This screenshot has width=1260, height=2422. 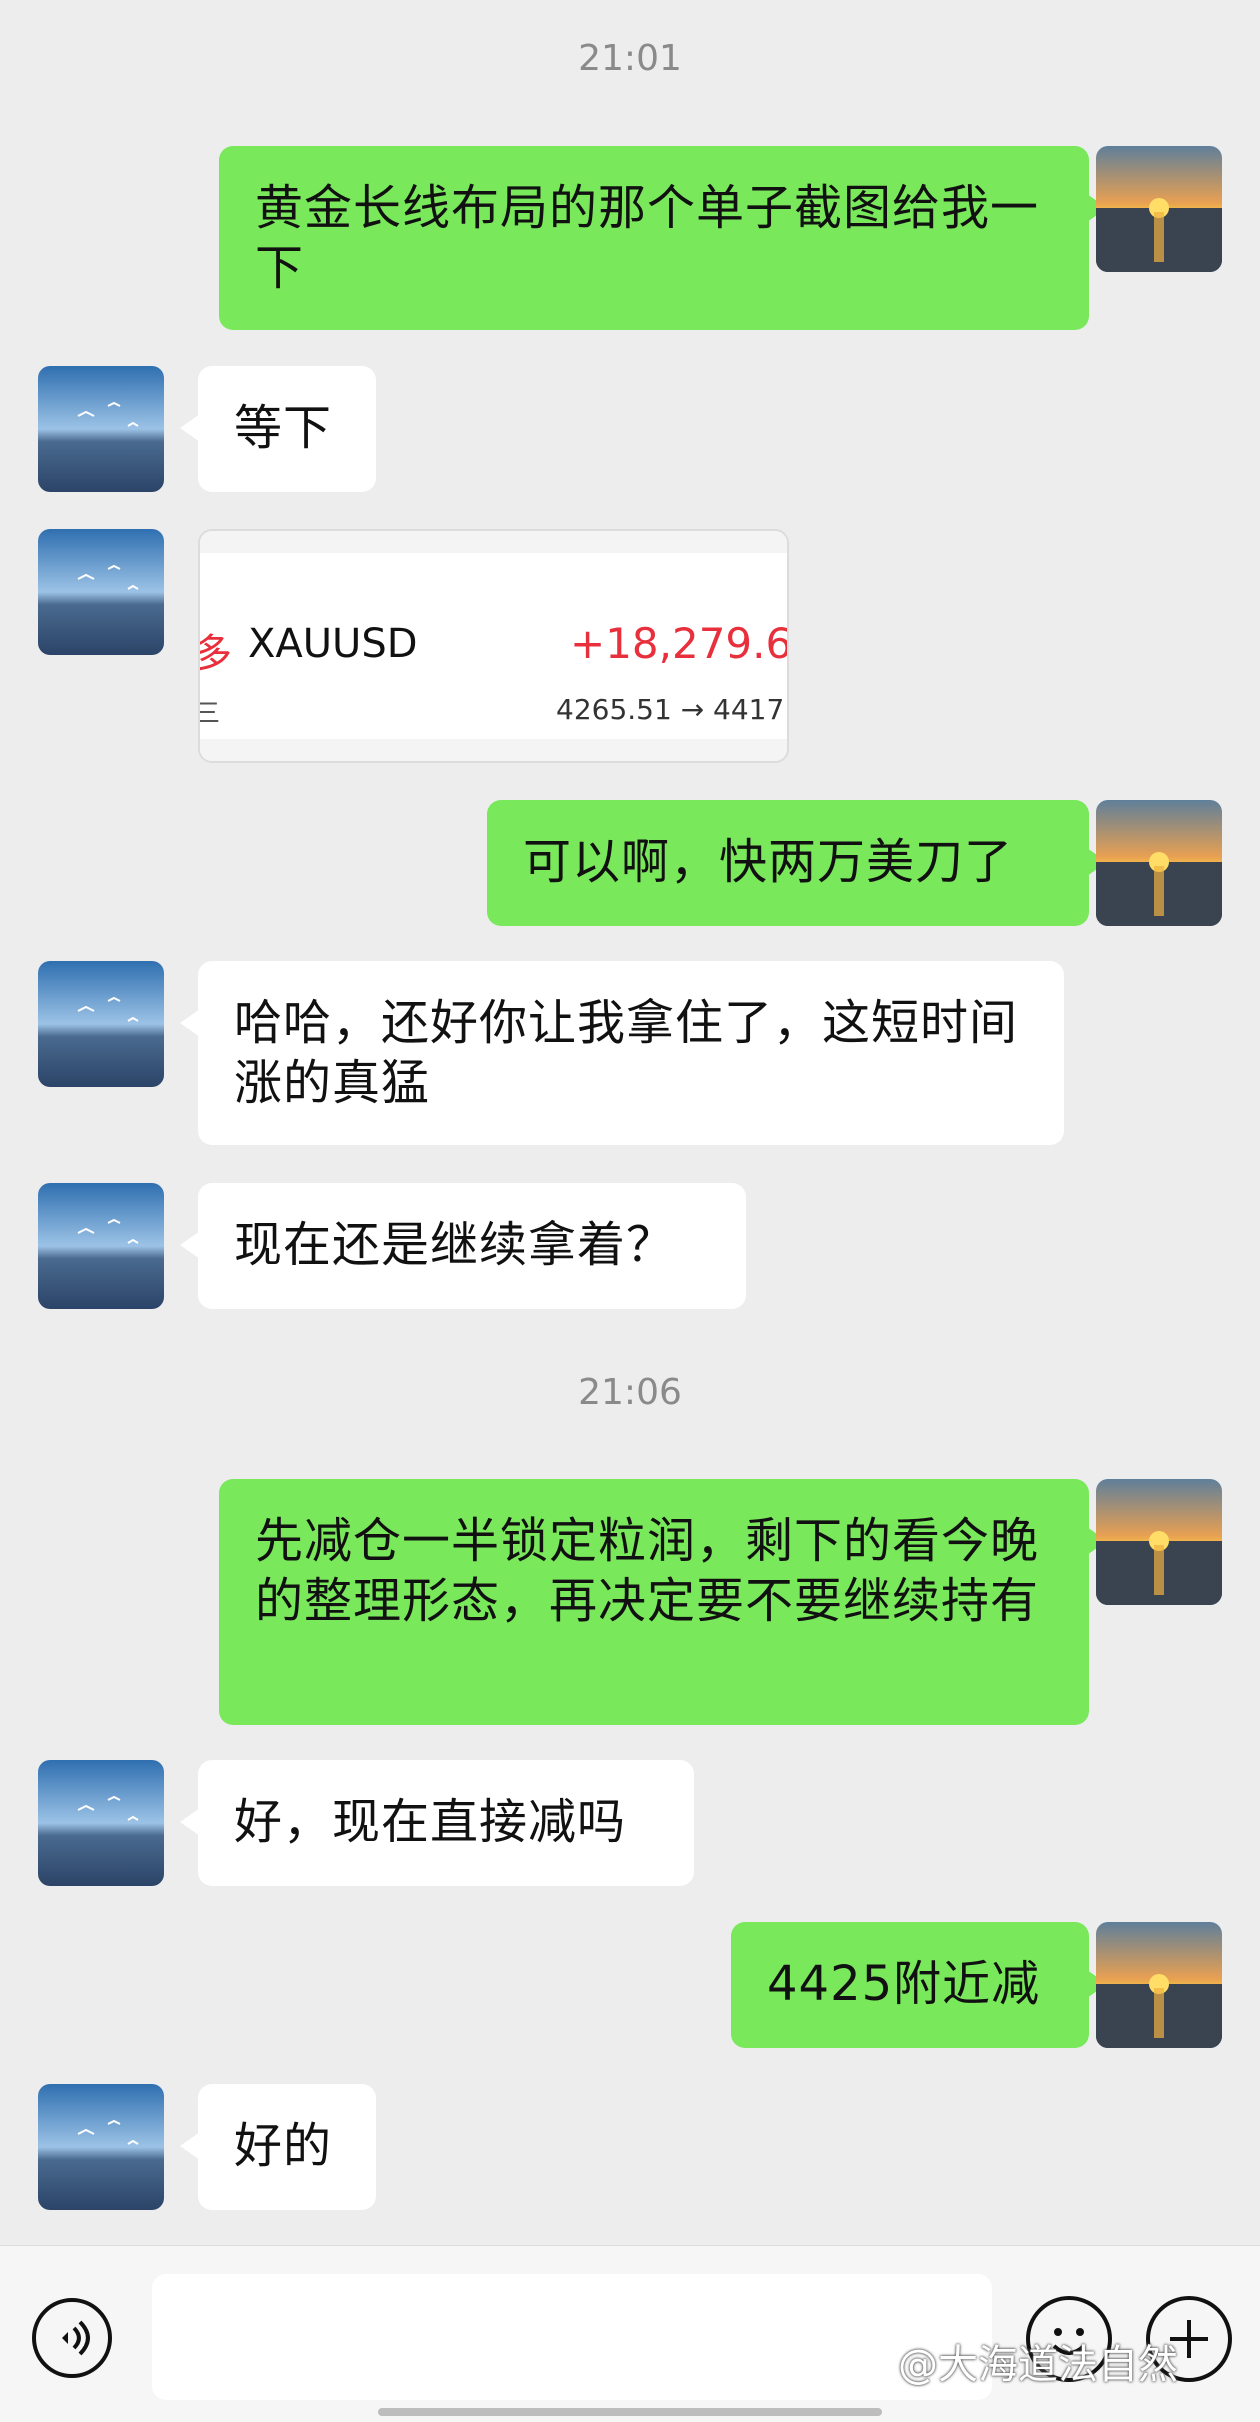 What do you see at coordinates (672, 709) in the screenshot?
I see `trade-price-range: 4265.51 → 4417.` at bounding box center [672, 709].